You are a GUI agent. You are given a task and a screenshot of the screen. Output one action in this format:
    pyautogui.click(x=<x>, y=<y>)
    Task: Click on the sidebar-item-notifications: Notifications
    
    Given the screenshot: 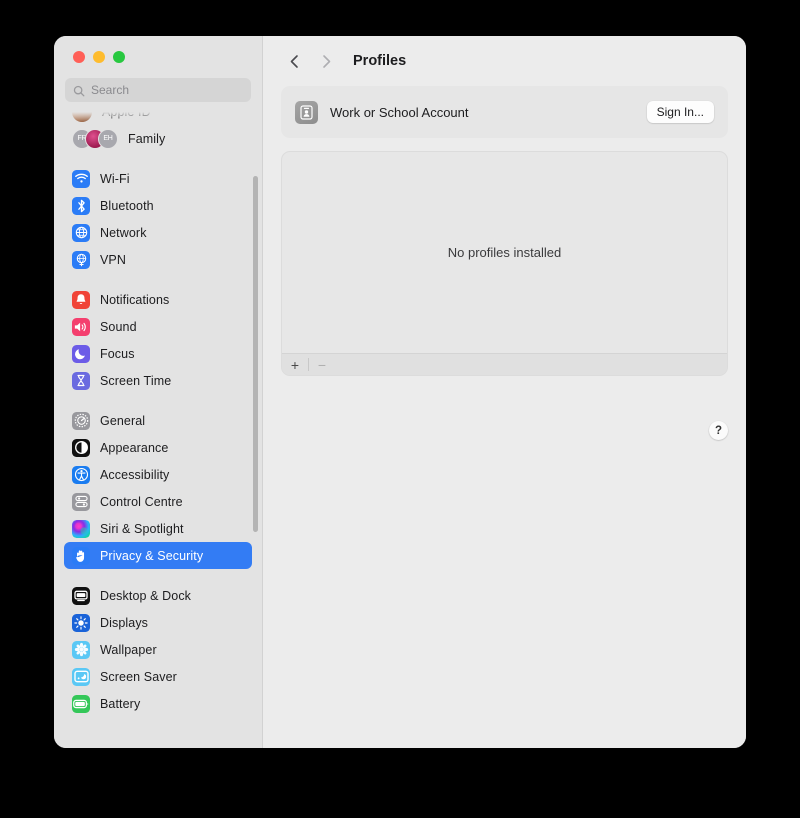 What is the action you would take?
    pyautogui.click(x=158, y=299)
    